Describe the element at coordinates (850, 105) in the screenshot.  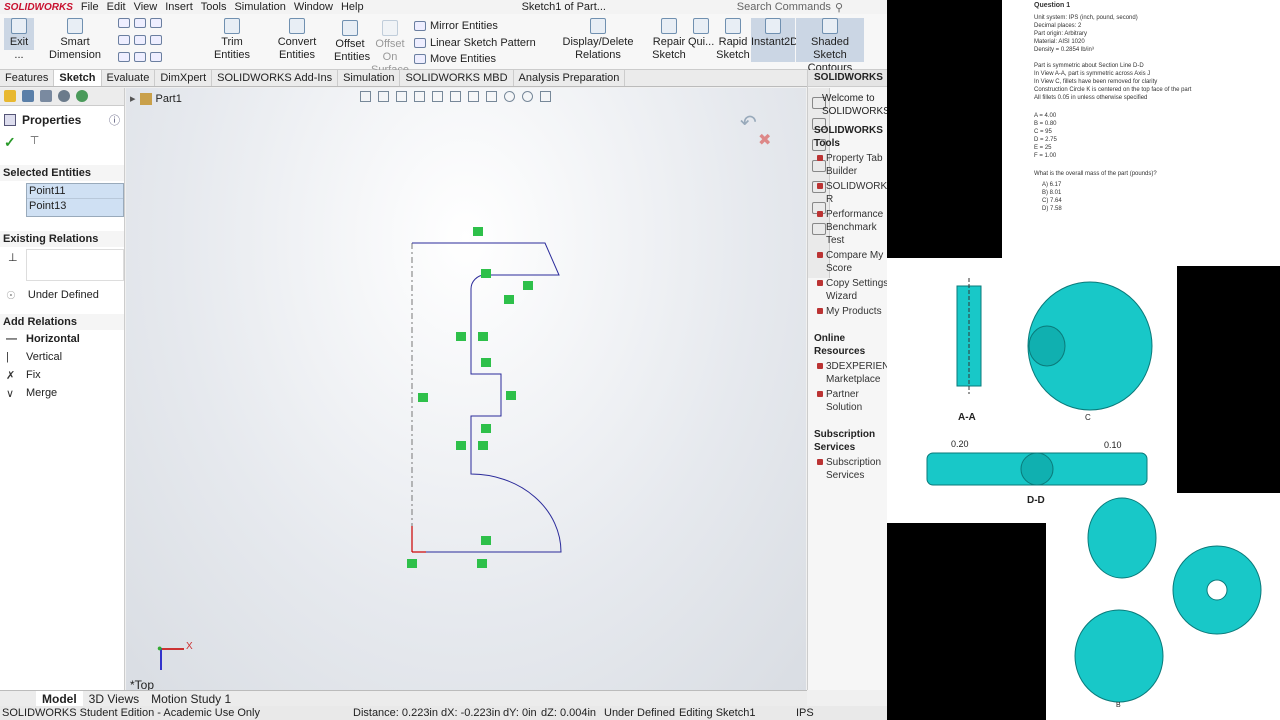
I see `welcome-link: Welcome to SOLIDWORKS` at that location.